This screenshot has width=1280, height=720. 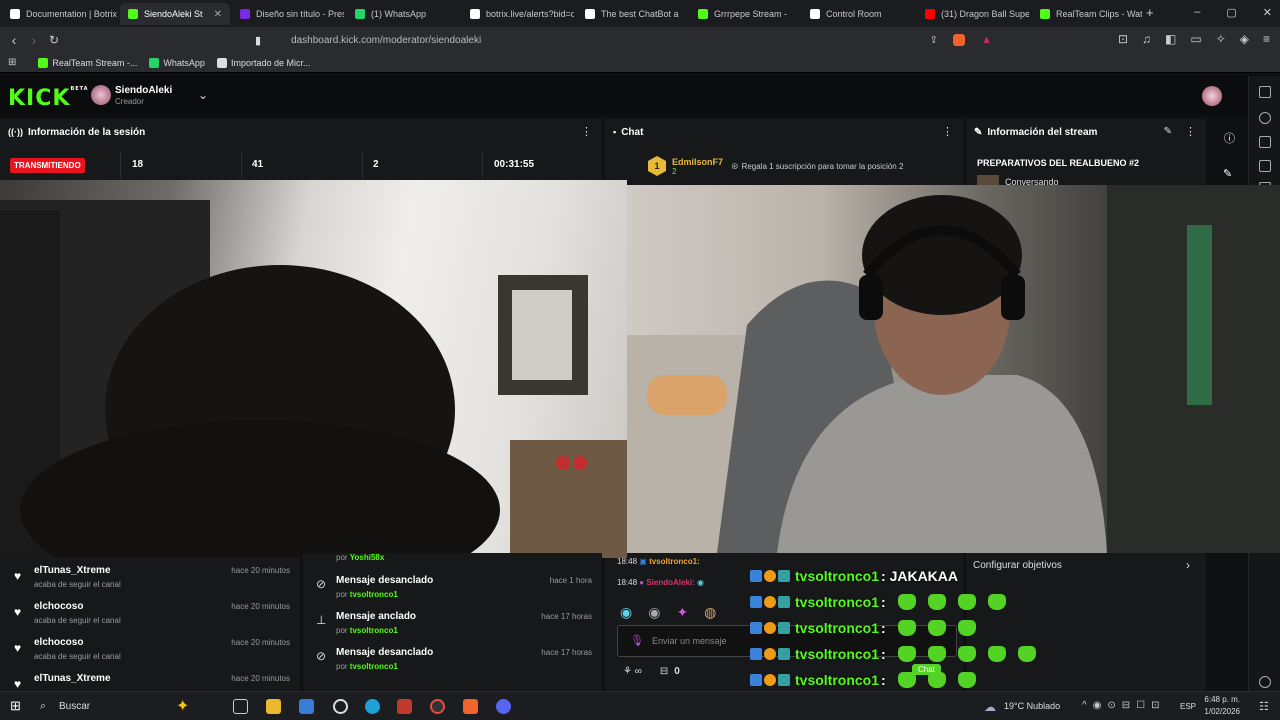 I want to click on browser-tab: Documentation | Botrix, so click(x=59, y=14).